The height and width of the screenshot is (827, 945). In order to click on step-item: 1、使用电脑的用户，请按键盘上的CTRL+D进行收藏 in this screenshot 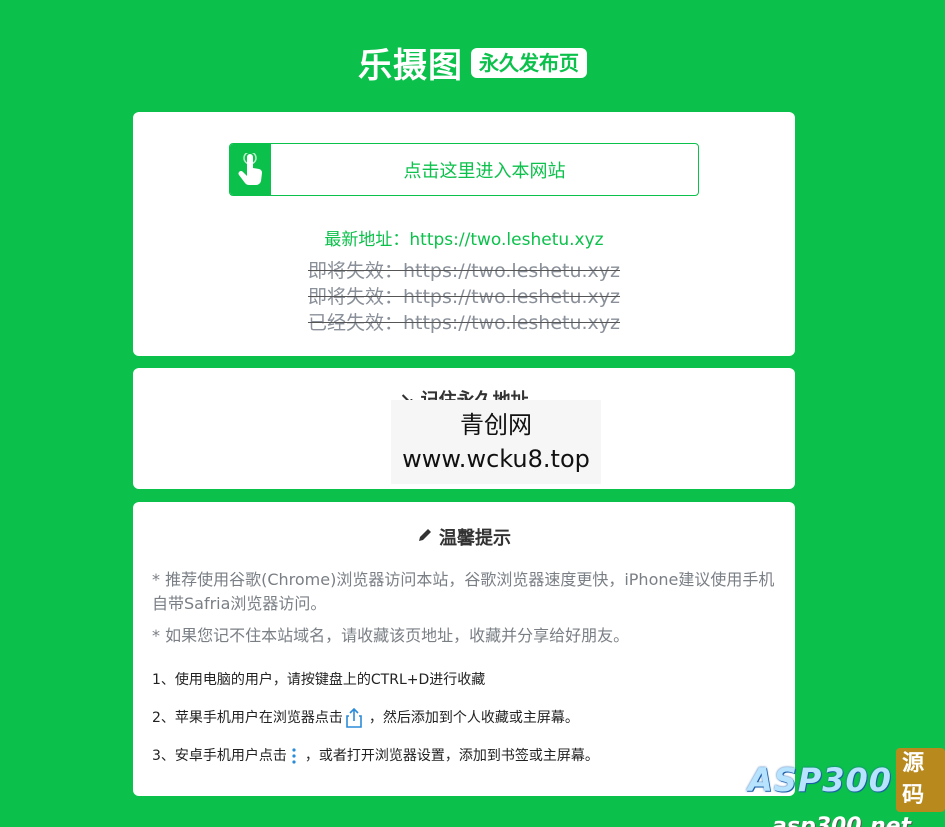, I will do `click(467, 680)`.